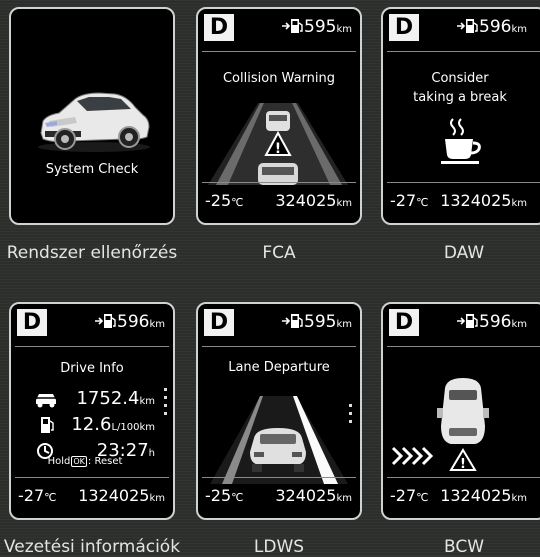 Image resolution: width=540 pixels, height=557 pixels. I want to click on drive-info-top-bar: D 596km, so click(92, 322).